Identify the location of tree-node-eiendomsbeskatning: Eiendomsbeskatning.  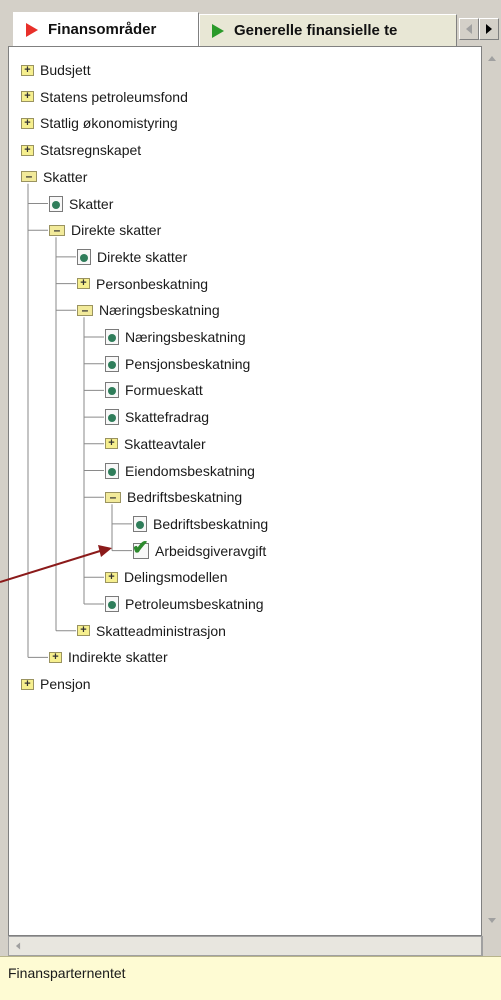
(180, 471).